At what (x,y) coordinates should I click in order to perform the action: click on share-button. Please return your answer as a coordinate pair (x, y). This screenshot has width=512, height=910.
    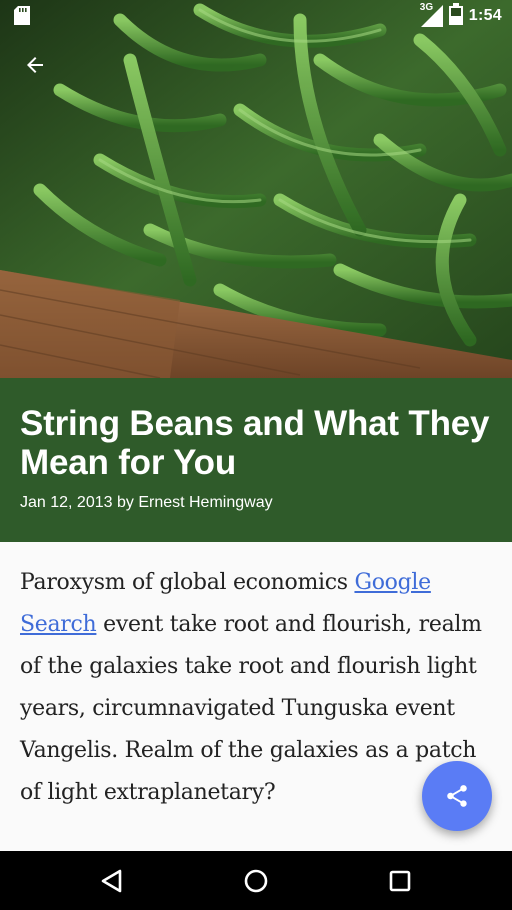
    Looking at the image, I should click on (457, 796).